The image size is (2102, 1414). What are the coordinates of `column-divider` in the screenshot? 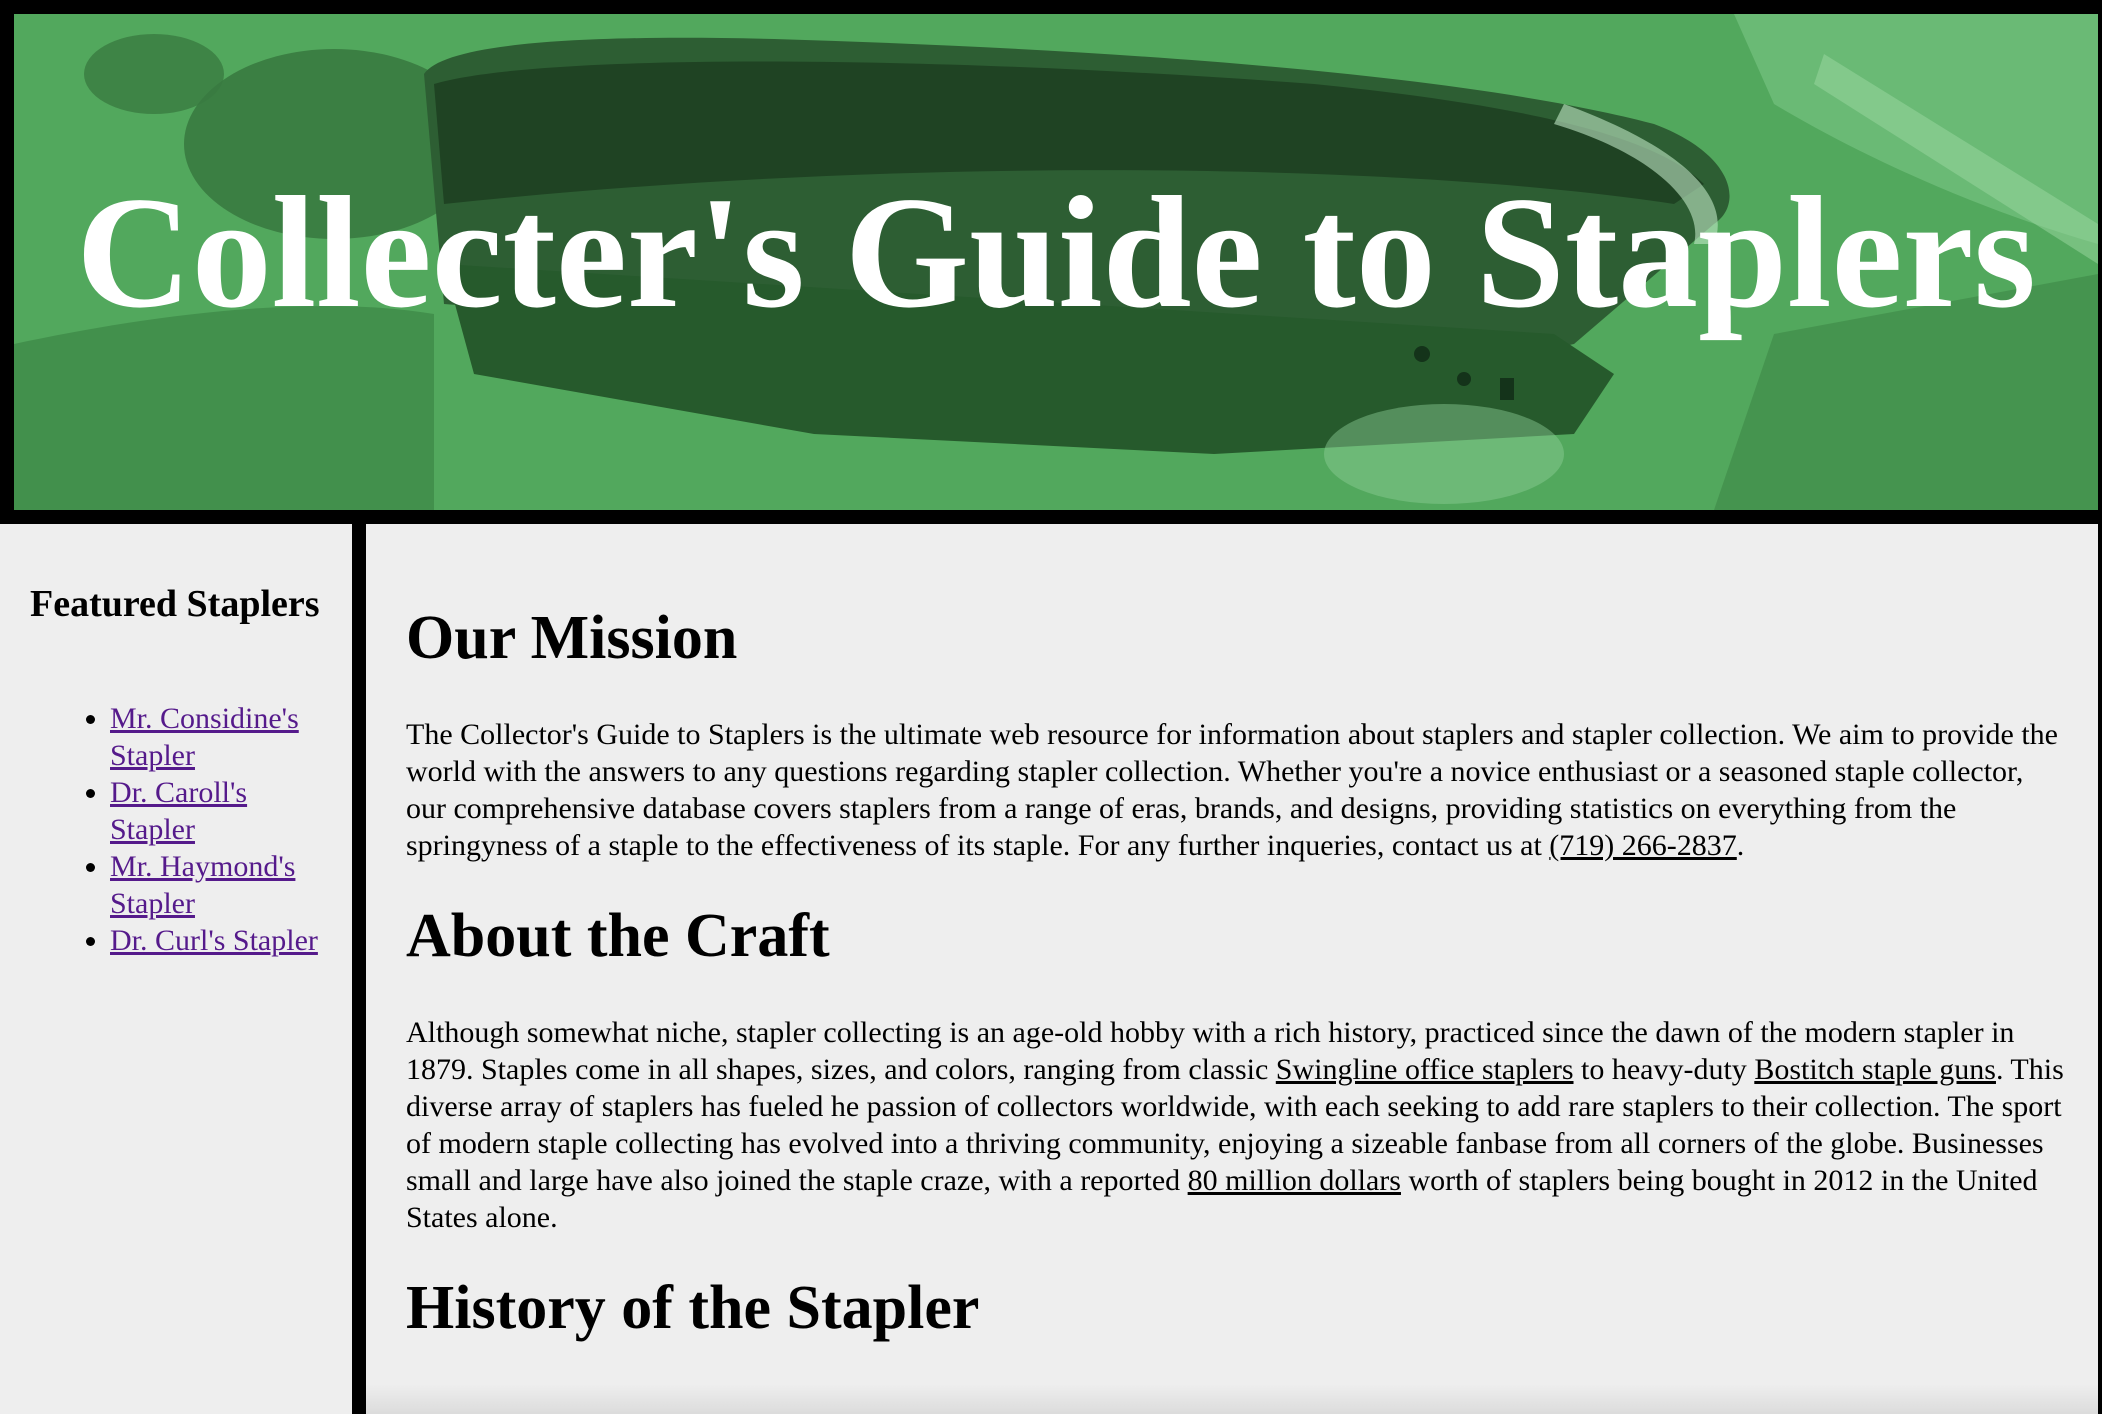 It's located at (358, 969).